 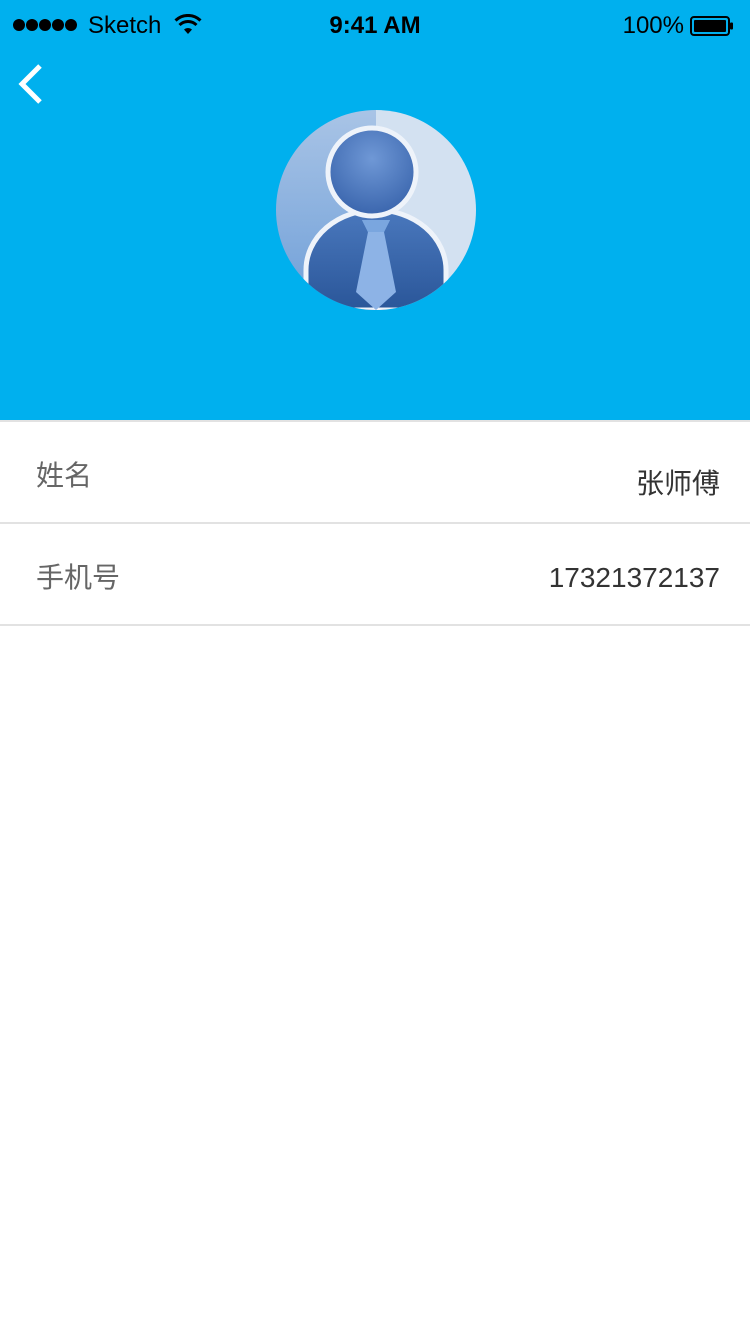 What do you see at coordinates (711, 26) in the screenshot?
I see `battery-icon` at bounding box center [711, 26].